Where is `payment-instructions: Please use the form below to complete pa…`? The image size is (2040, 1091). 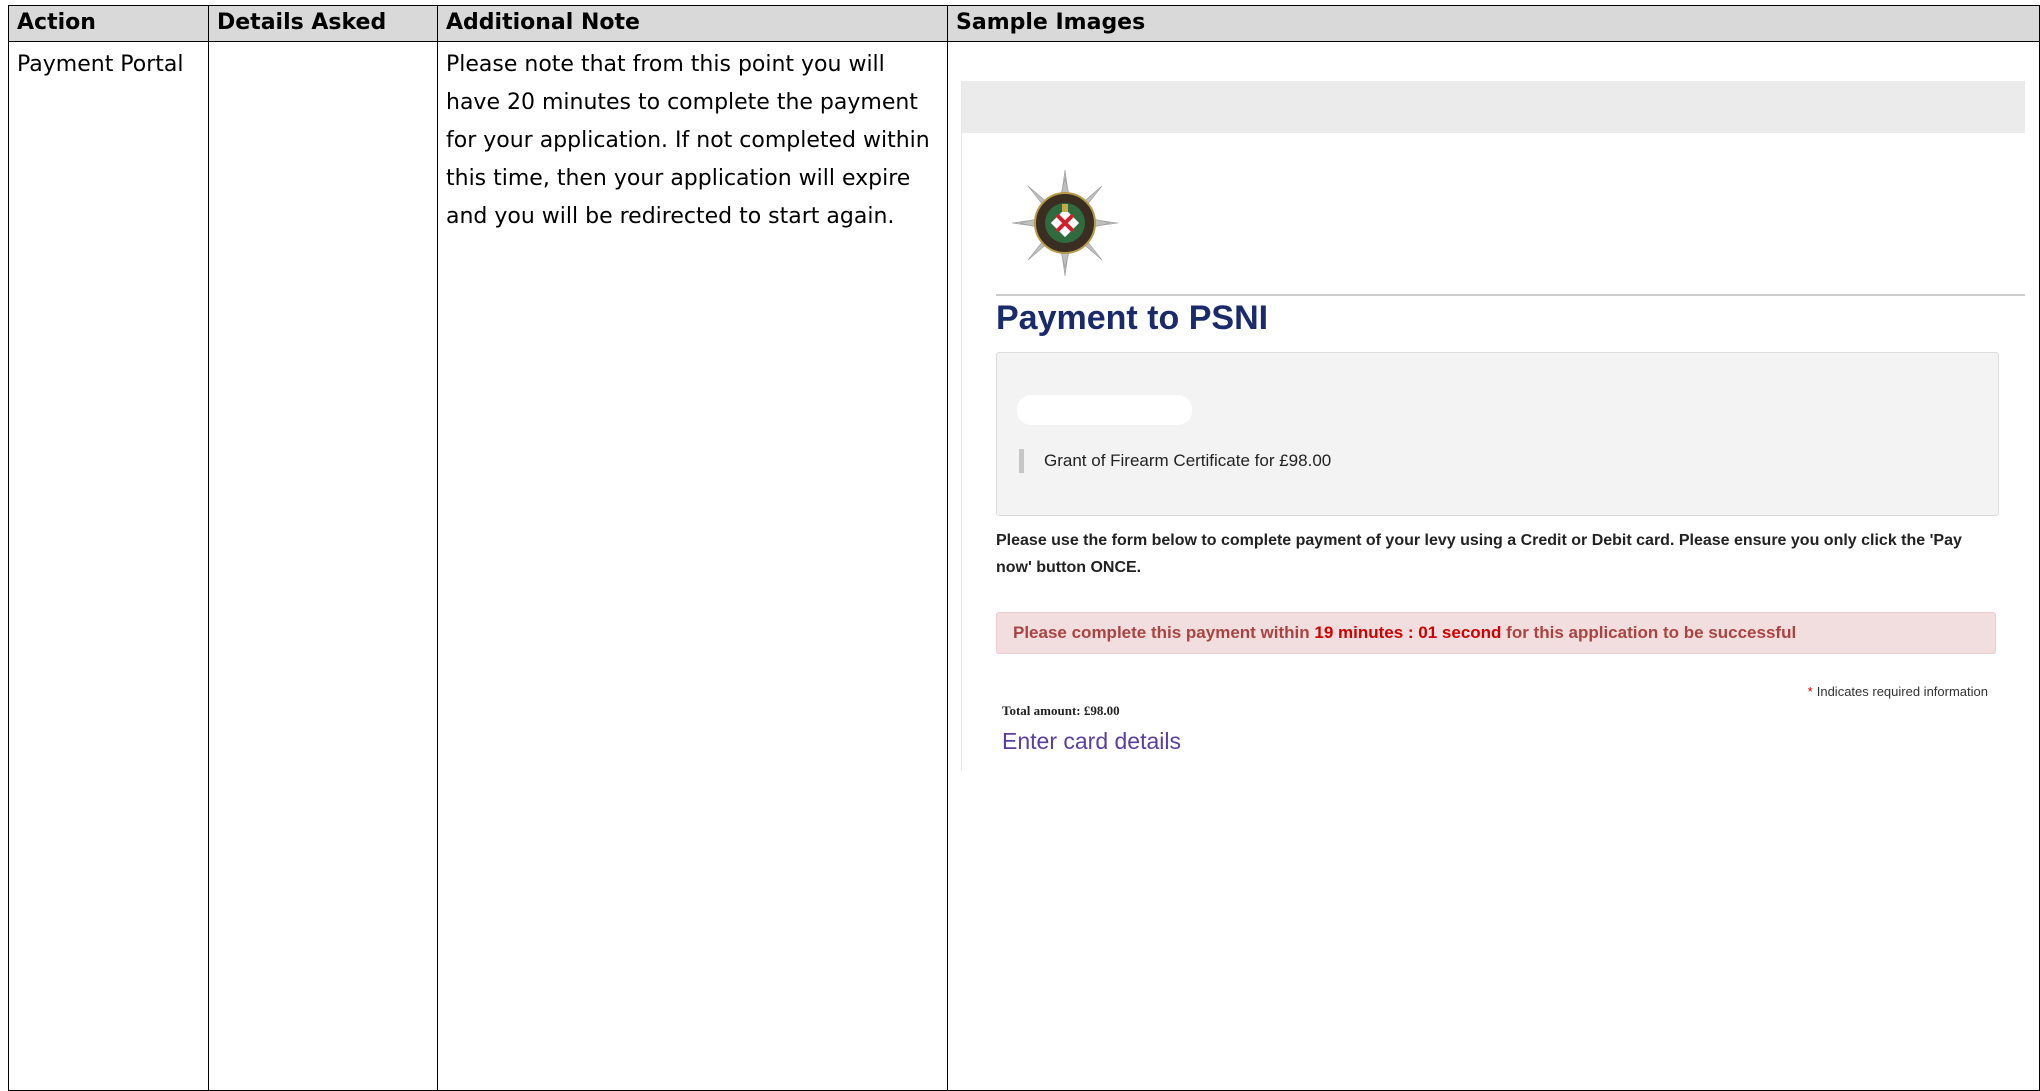
payment-instructions: Please use the form below to complete pa… is located at coordinates (1479, 554).